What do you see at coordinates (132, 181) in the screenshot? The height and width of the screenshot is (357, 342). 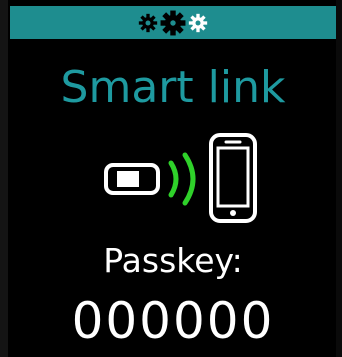 I see `watch-icon` at bounding box center [132, 181].